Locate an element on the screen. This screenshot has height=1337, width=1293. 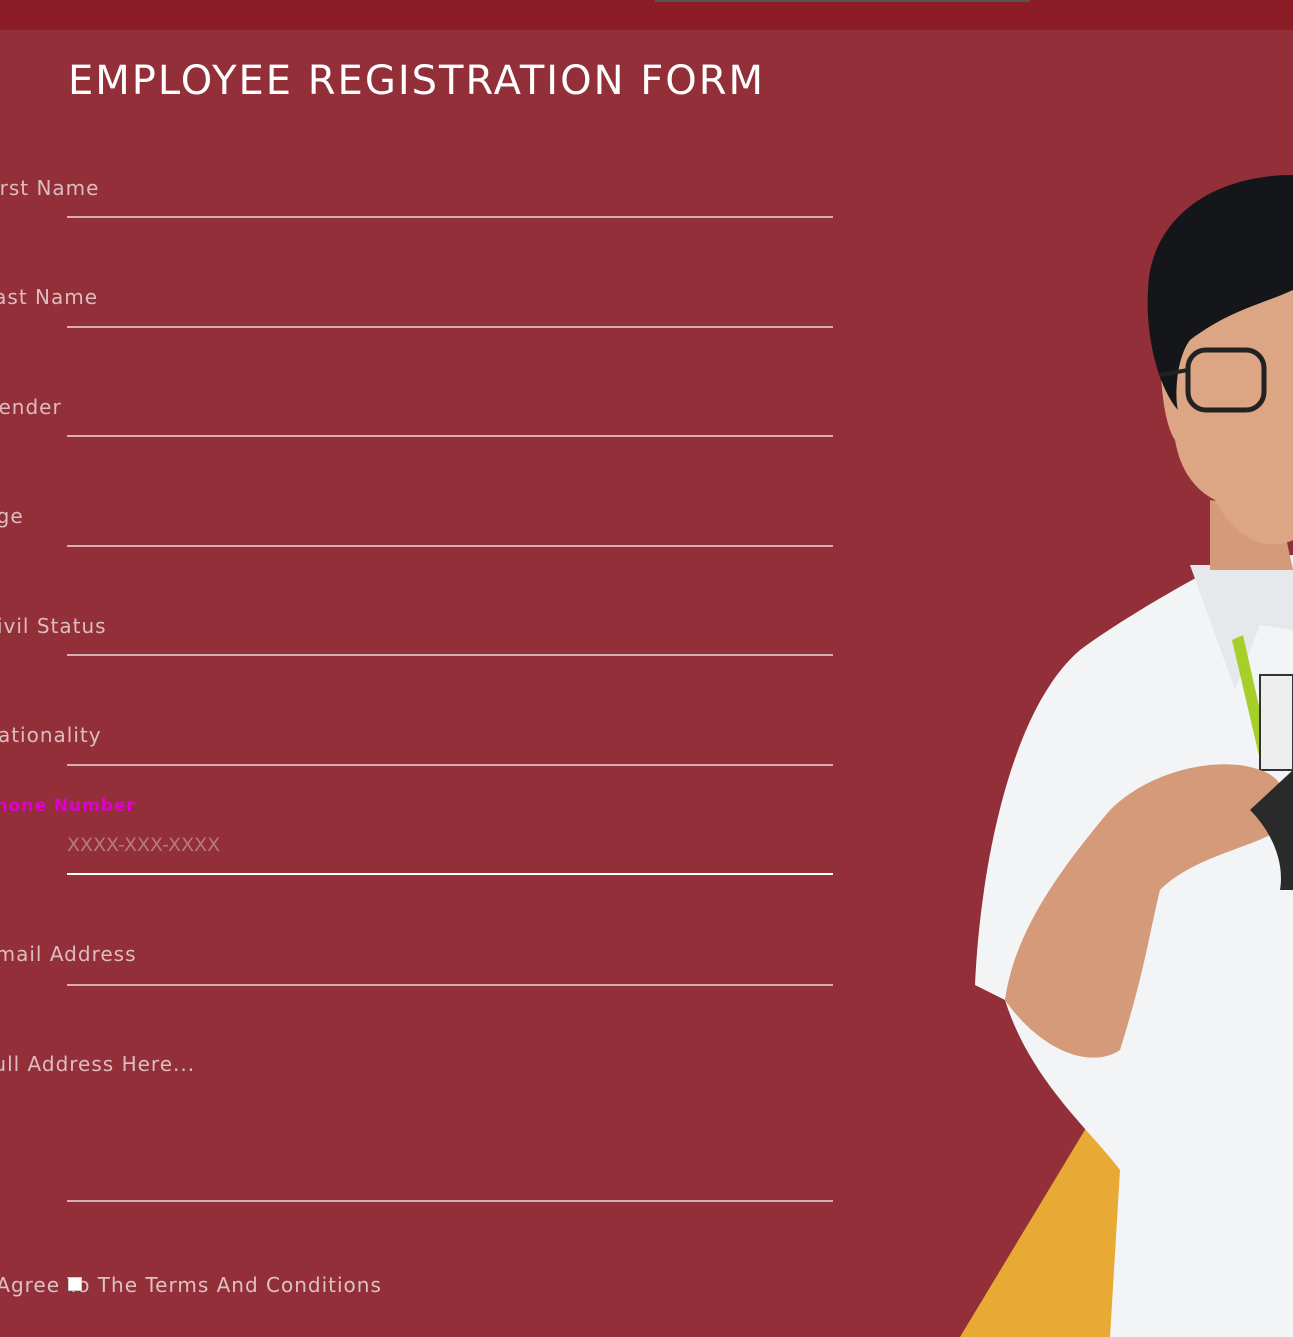
civil-status-field: Civil Status is located at coordinates (416, 635).